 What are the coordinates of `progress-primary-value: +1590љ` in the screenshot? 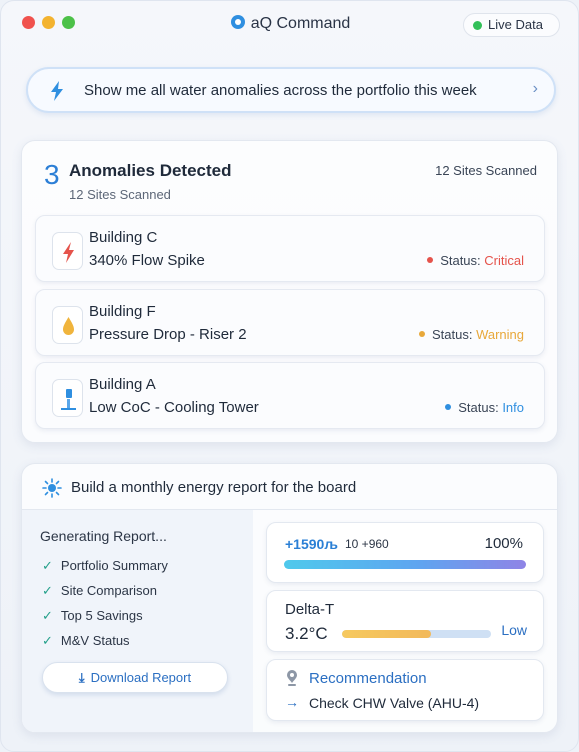 It's located at (311, 544).